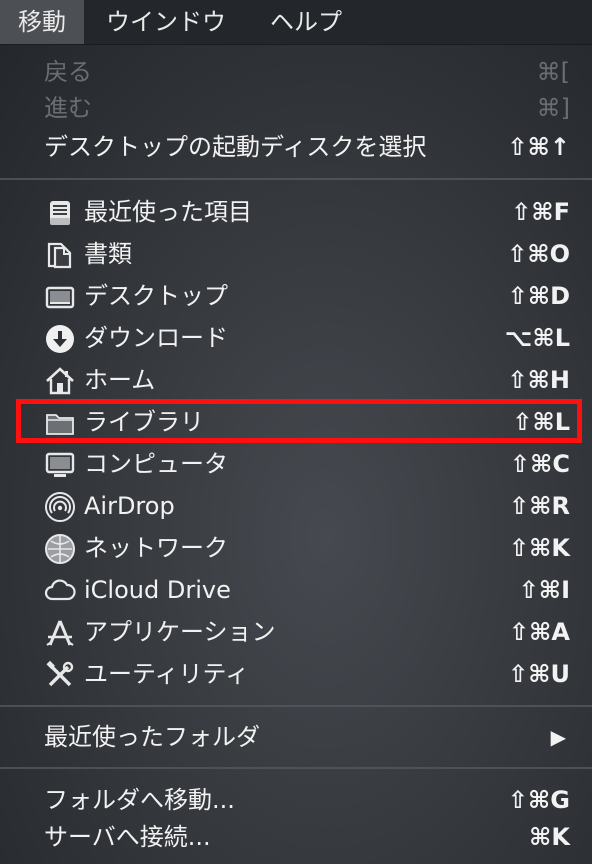  Describe the element at coordinates (60, 213) in the screenshot. I see `recents-icon` at that location.